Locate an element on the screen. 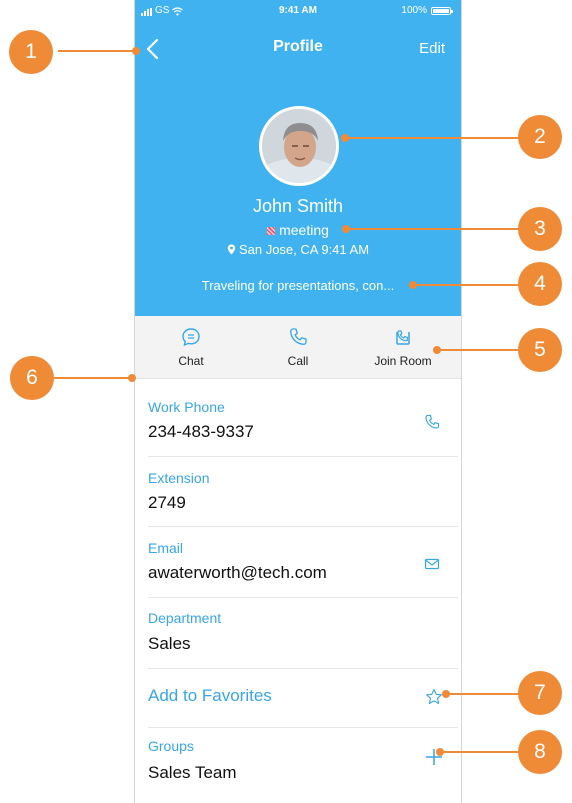 The image size is (572, 803). callout-4-line is located at coordinates (467, 285).